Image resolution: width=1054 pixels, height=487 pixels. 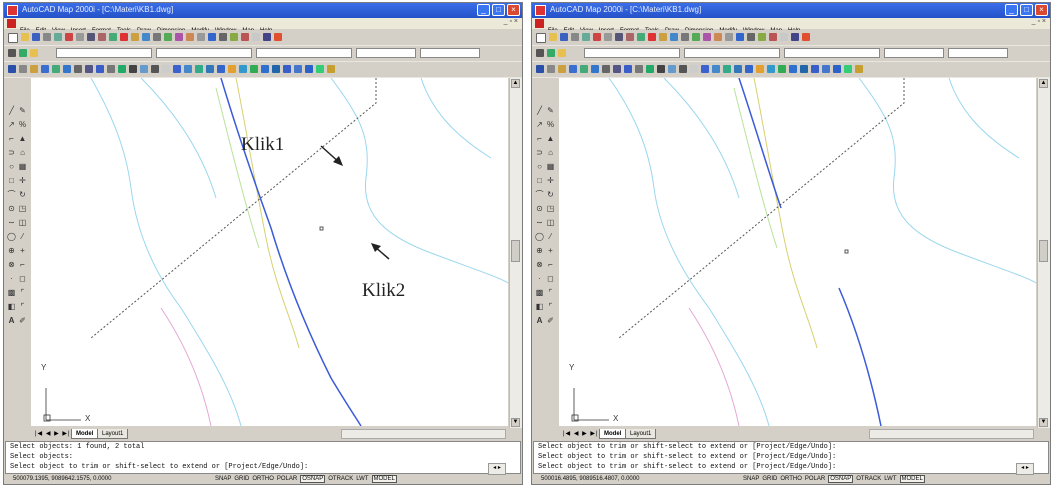 What do you see at coordinates (386, 53) in the screenshot?
I see `lineweight-dropdown` at bounding box center [386, 53].